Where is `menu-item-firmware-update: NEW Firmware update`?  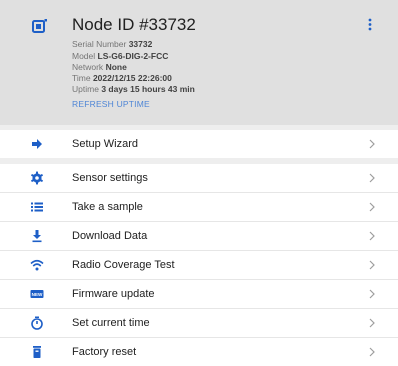
menu-item-firmware-update: NEW Firmware update is located at coordinates (199, 294).